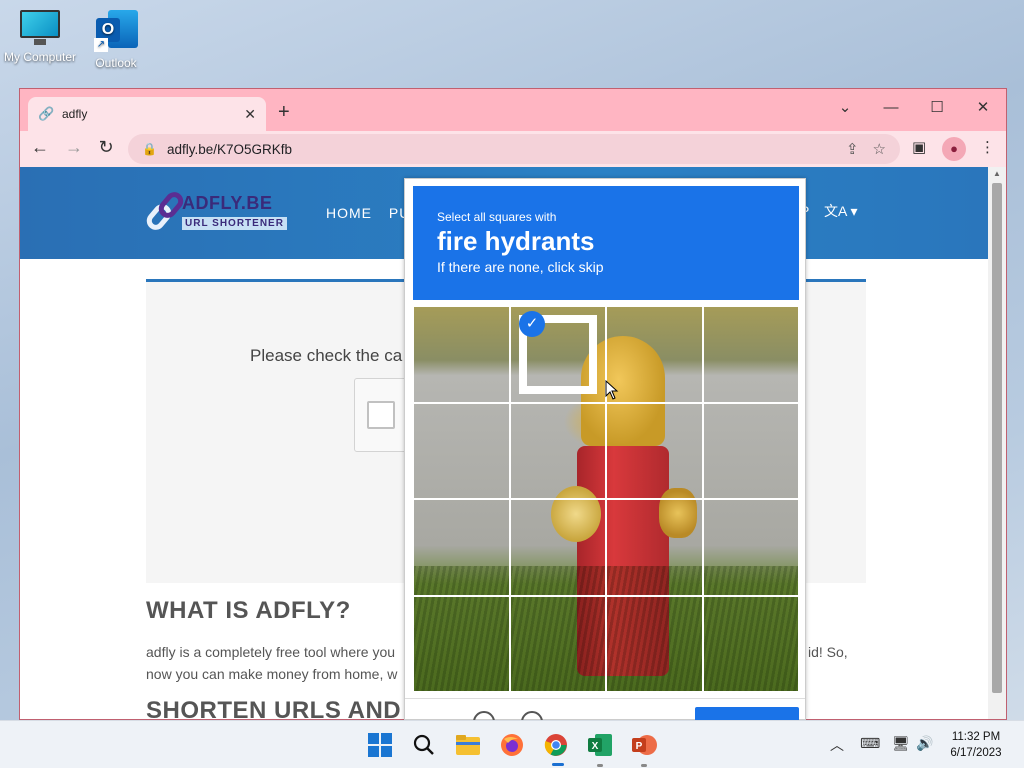 This screenshot has height=768, width=1024. I want to click on back-button: ←, so click(40, 147).